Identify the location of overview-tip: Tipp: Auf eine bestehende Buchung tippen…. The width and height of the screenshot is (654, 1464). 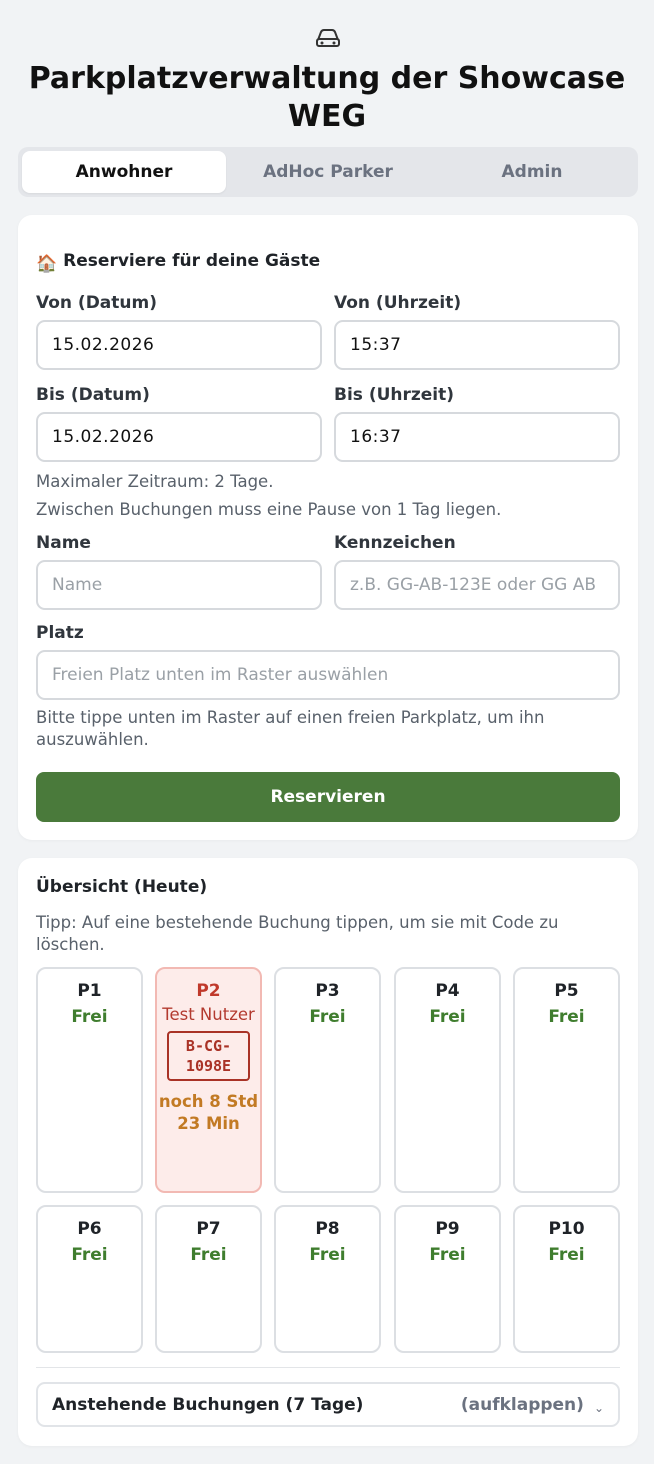
(297, 933).